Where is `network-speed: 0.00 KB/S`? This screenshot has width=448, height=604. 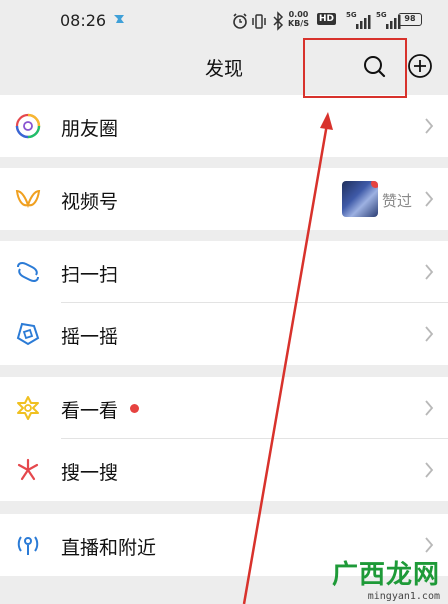
network-speed: 0.00 KB/S is located at coordinates (298, 19).